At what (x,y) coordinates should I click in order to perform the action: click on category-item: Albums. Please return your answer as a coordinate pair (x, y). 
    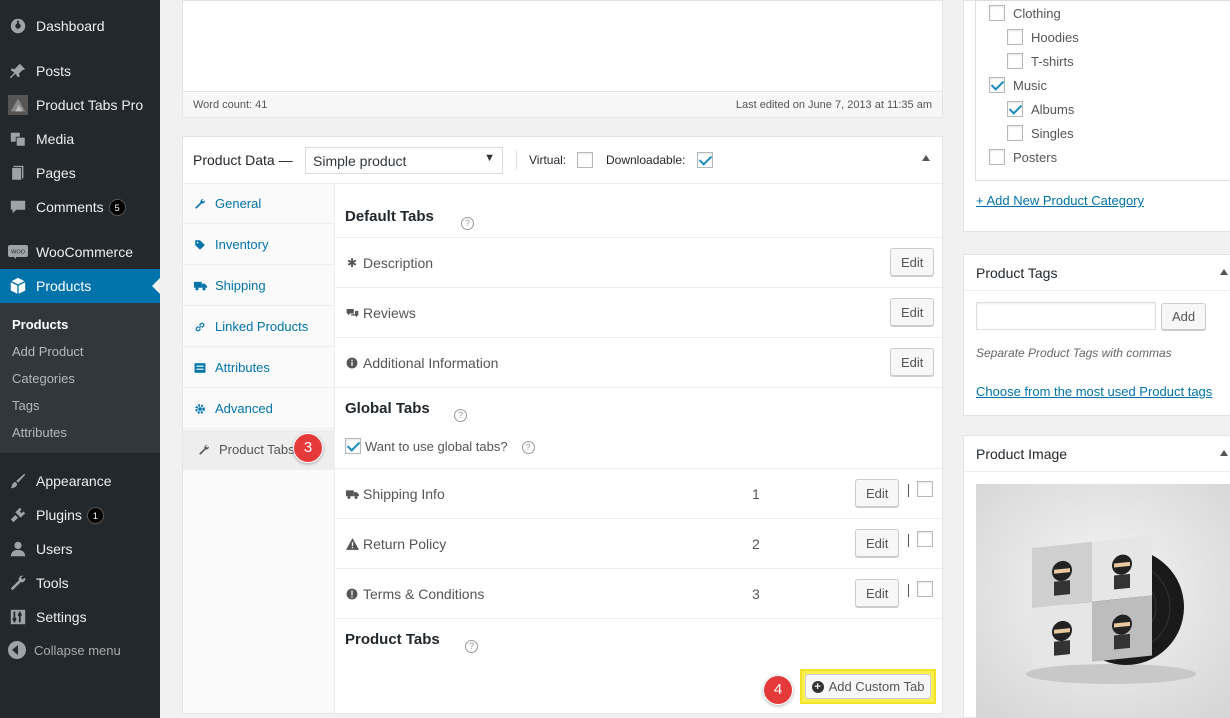
    Looking at the image, I should click on (1040, 109).